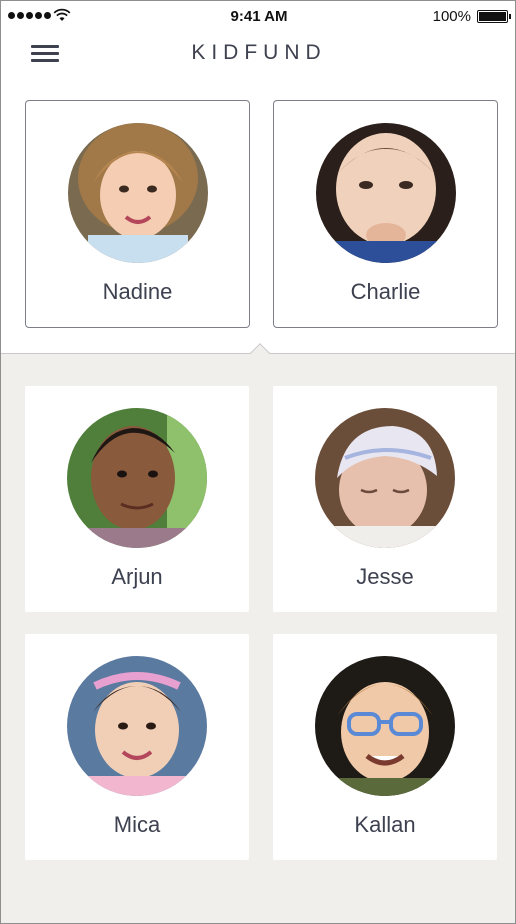 The height and width of the screenshot is (924, 516). What do you see at coordinates (137, 824) in the screenshot?
I see `kid-name: Mica` at bounding box center [137, 824].